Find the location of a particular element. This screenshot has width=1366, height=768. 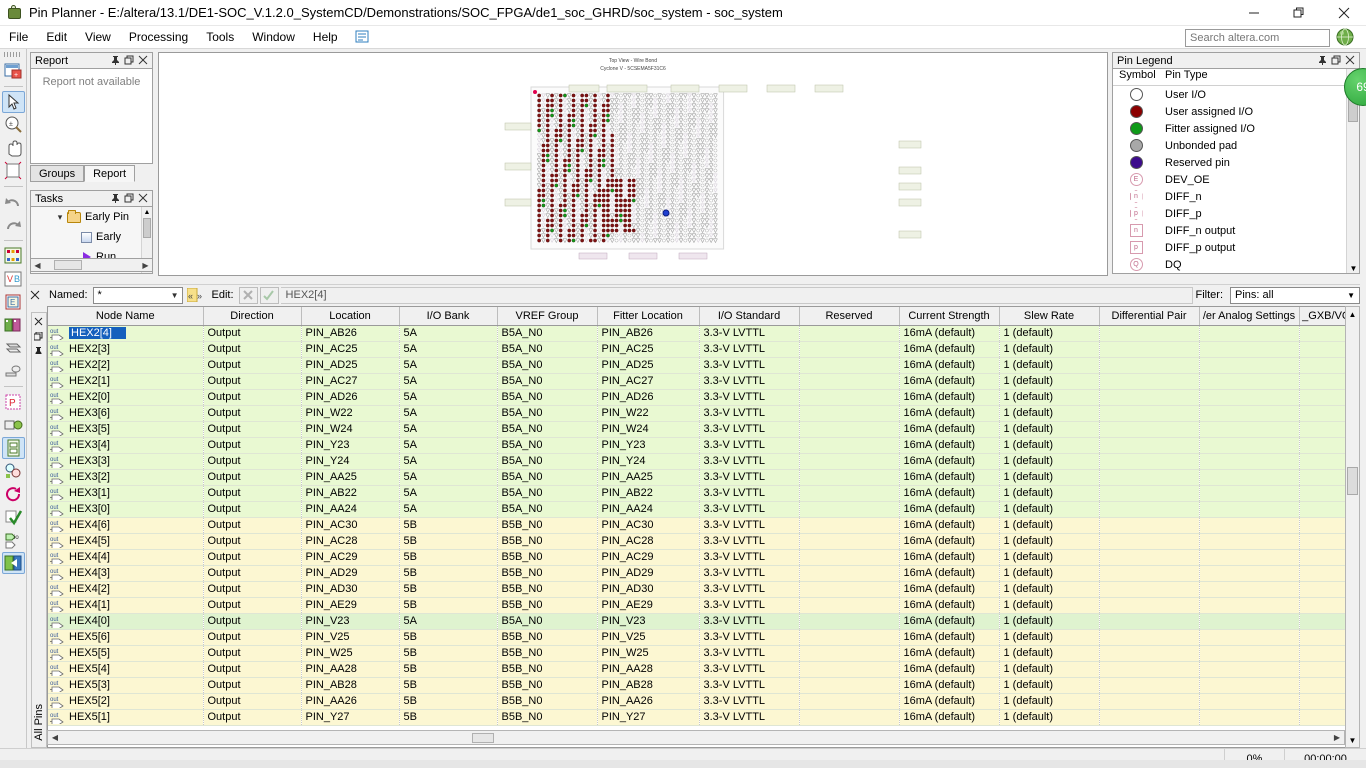

menu-window: Window is located at coordinates (273, 37).